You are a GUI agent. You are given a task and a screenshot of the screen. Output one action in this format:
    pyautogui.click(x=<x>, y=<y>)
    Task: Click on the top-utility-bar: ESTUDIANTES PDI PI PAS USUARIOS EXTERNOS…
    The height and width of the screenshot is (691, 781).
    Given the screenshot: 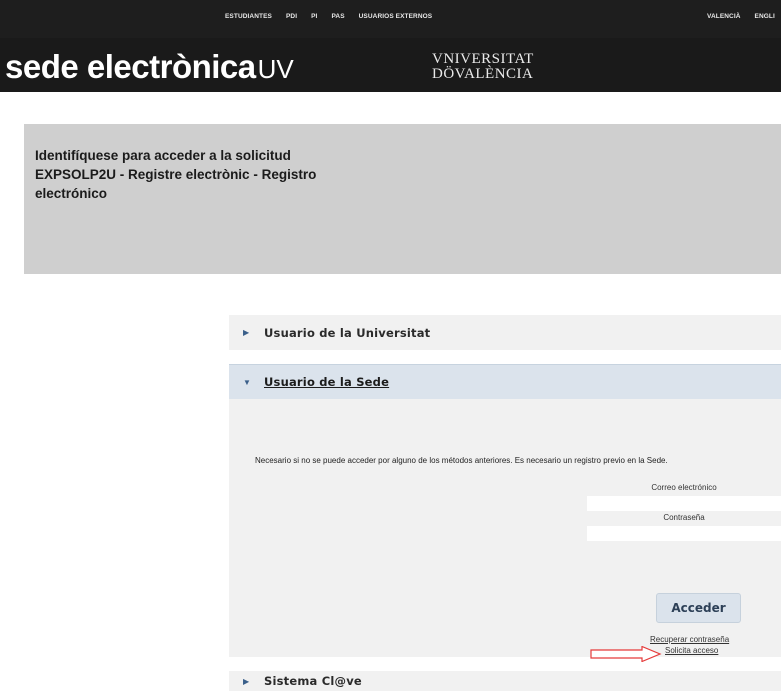 What is the action you would take?
    pyautogui.click(x=390, y=19)
    